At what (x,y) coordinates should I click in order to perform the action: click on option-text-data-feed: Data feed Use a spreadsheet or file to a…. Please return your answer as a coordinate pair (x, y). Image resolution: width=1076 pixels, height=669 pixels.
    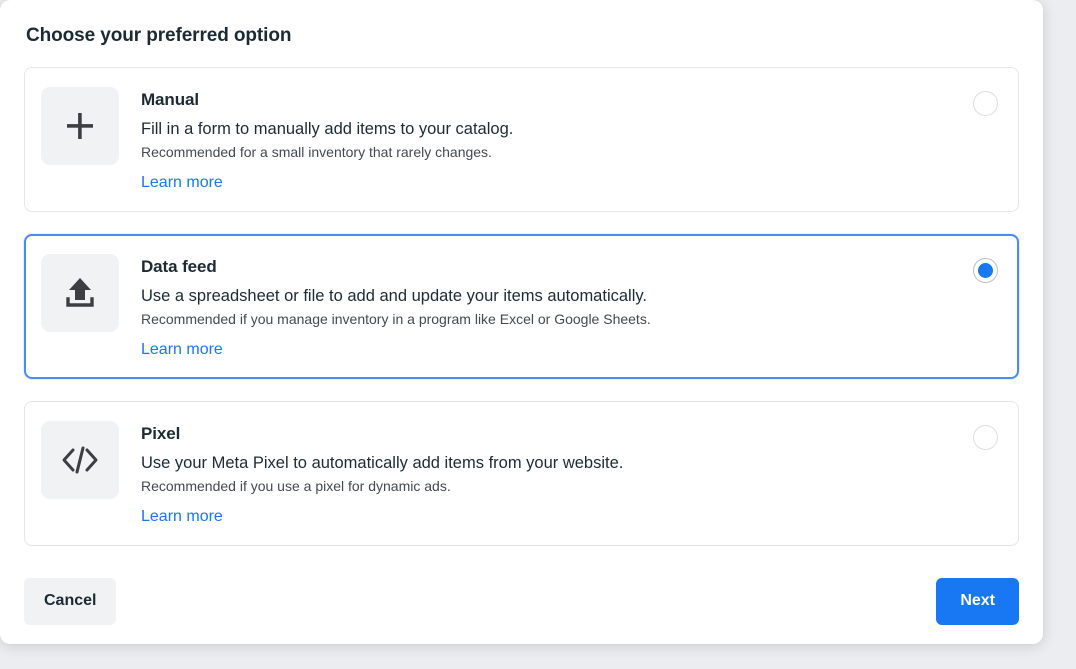
    Looking at the image, I should click on (550, 307).